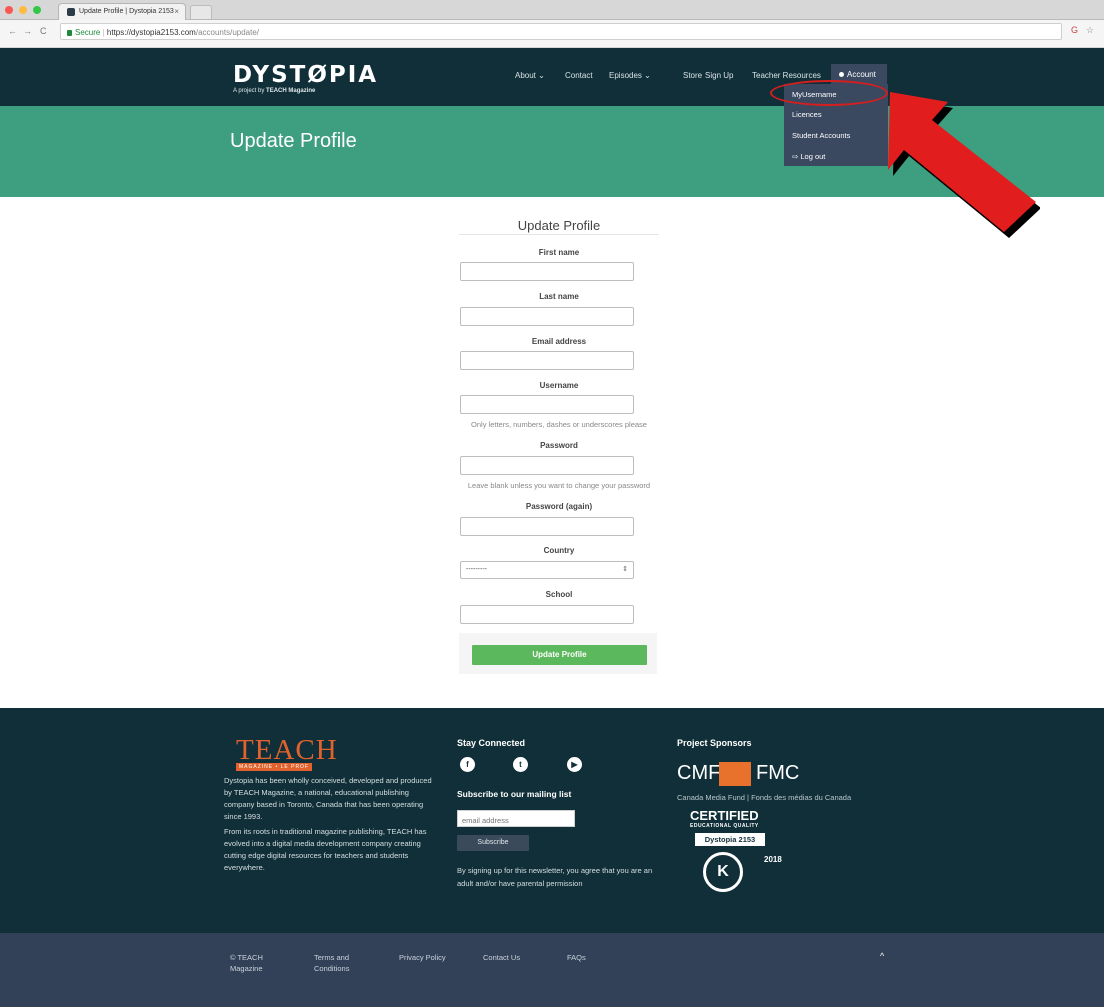 Image resolution: width=1104 pixels, height=1007 pixels. I want to click on nav-episodes: Episodes ⌄, so click(630, 75).